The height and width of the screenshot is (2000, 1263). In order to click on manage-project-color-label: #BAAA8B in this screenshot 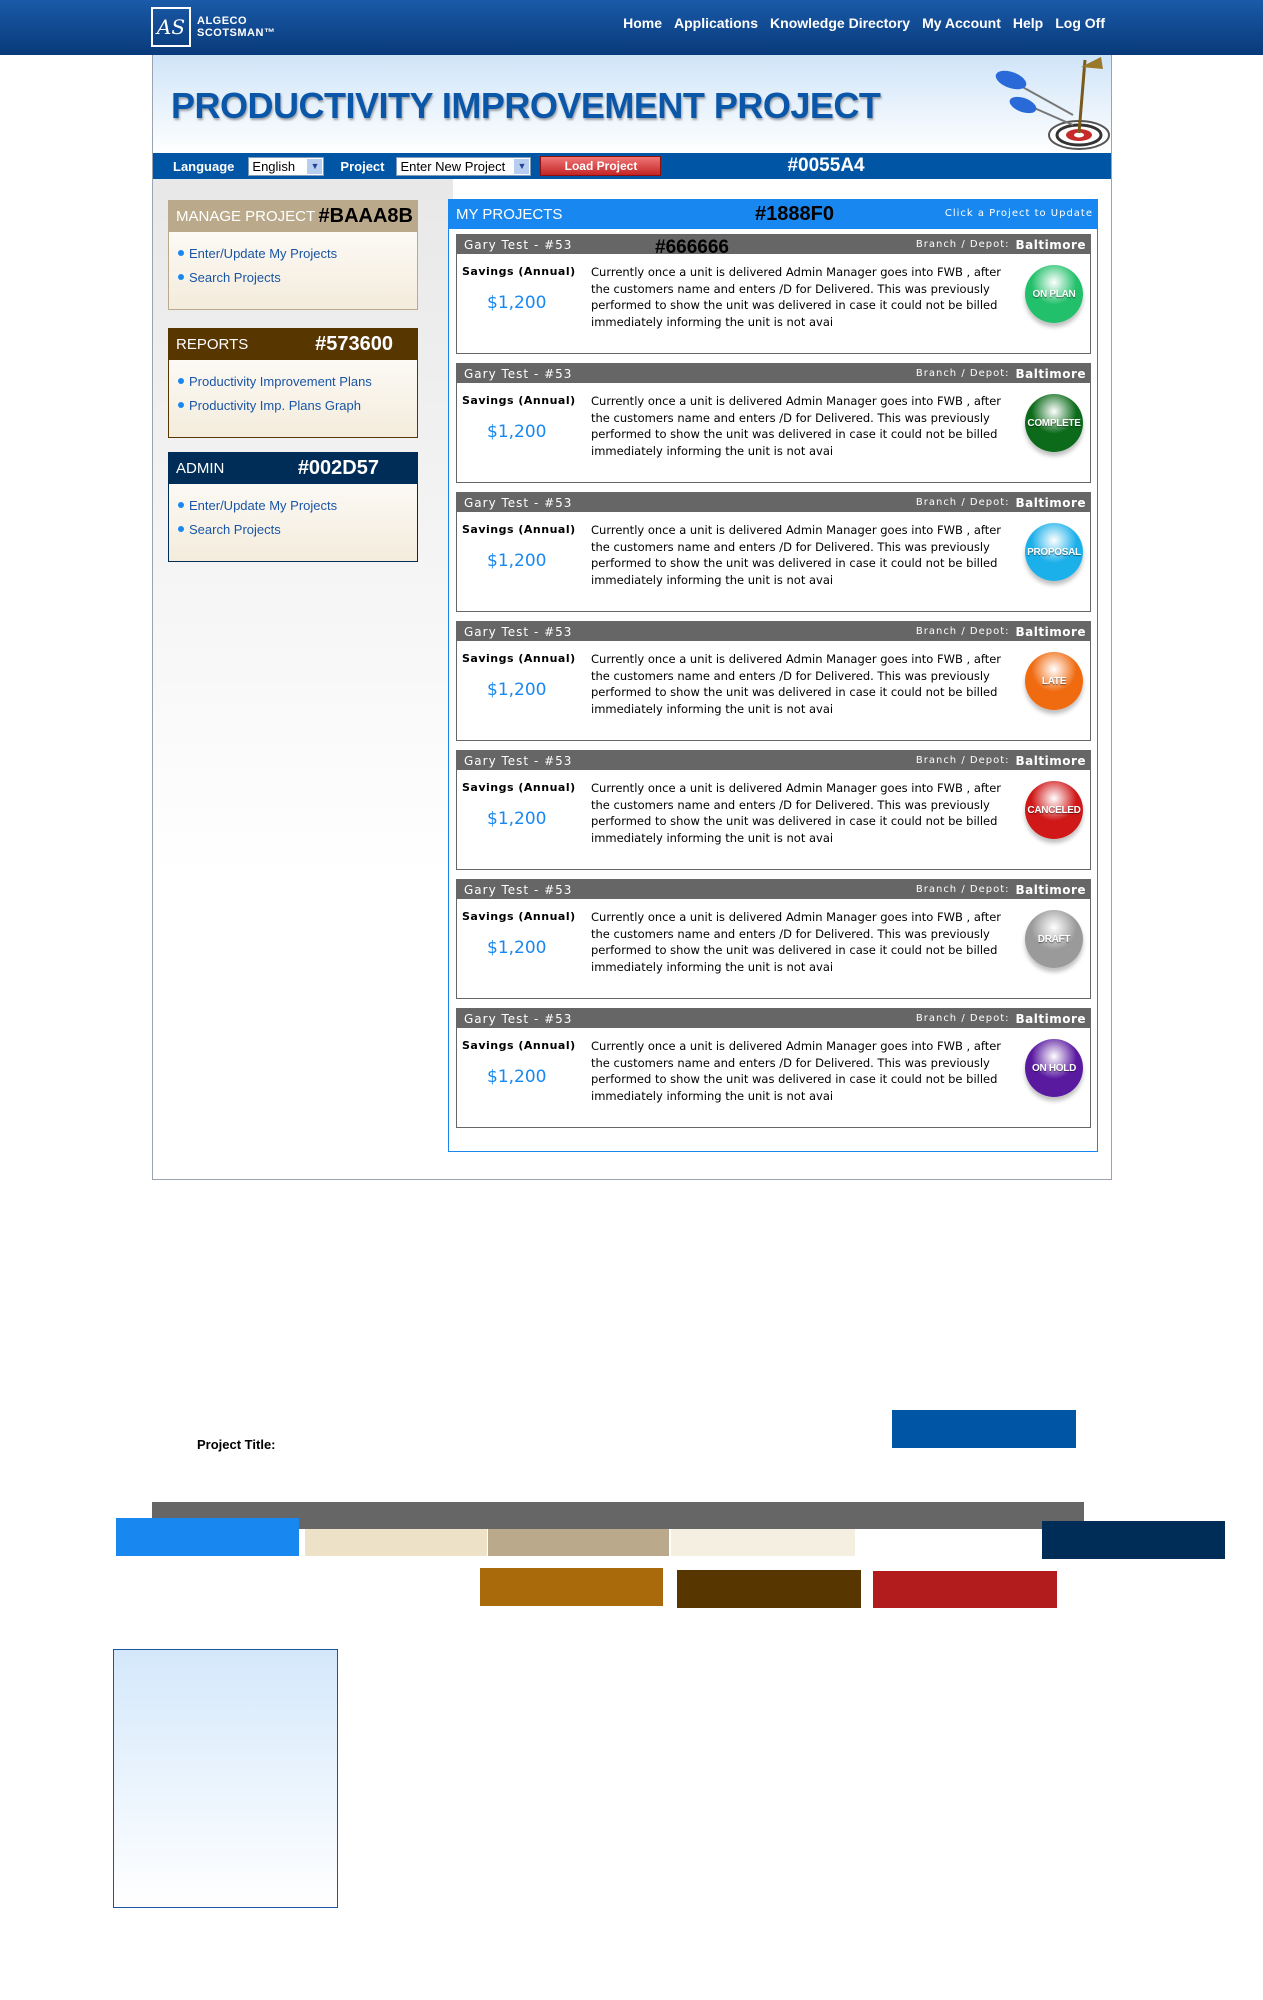, I will do `click(365, 216)`.